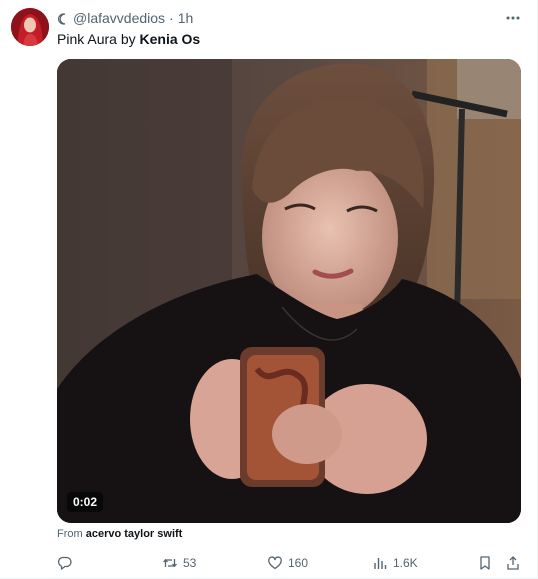 This screenshot has height=579, width=538. Describe the element at coordinates (64, 563) in the screenshot. I see `reply-icon` at that location.